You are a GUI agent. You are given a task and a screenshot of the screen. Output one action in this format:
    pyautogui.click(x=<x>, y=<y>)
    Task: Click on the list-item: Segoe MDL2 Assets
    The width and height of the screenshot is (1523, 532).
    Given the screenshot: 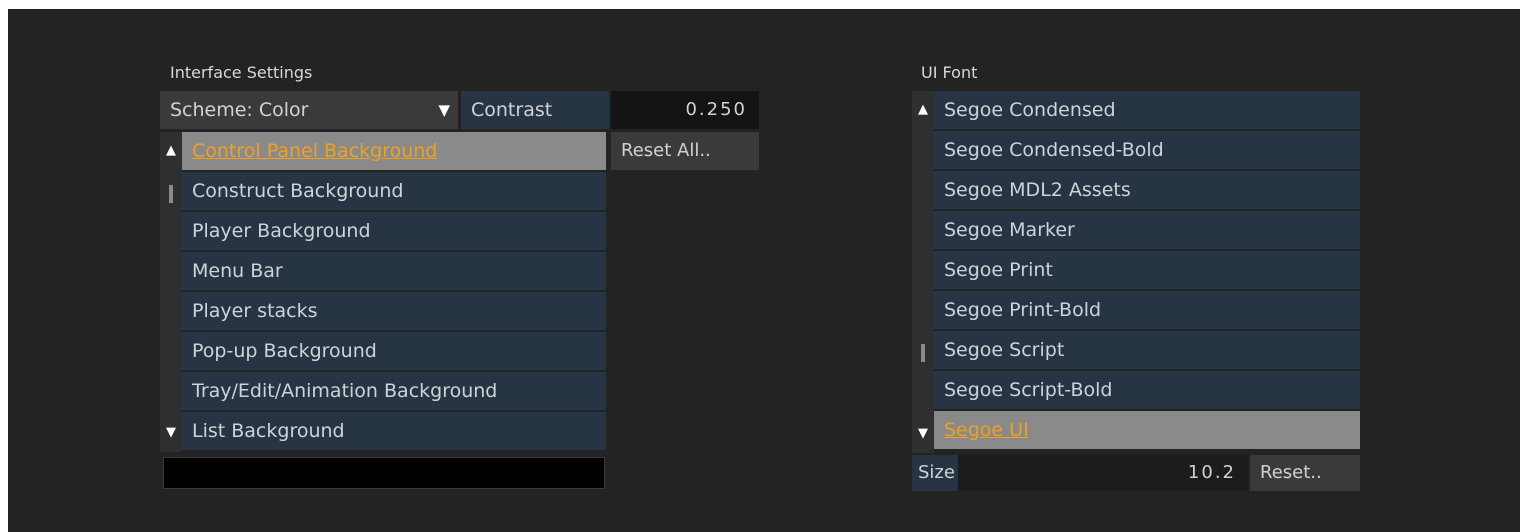 What is the action you would take?
    pyautogui.click(x=1147, y=190)
    